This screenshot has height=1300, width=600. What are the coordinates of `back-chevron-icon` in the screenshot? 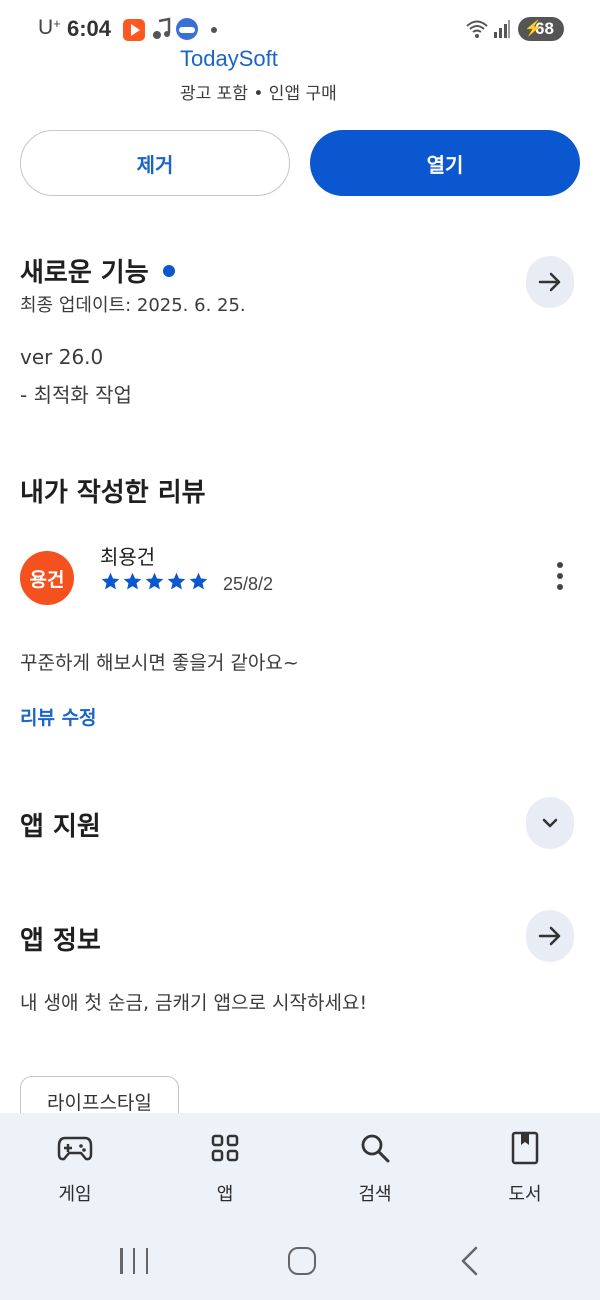 It's located at (469, 1261).